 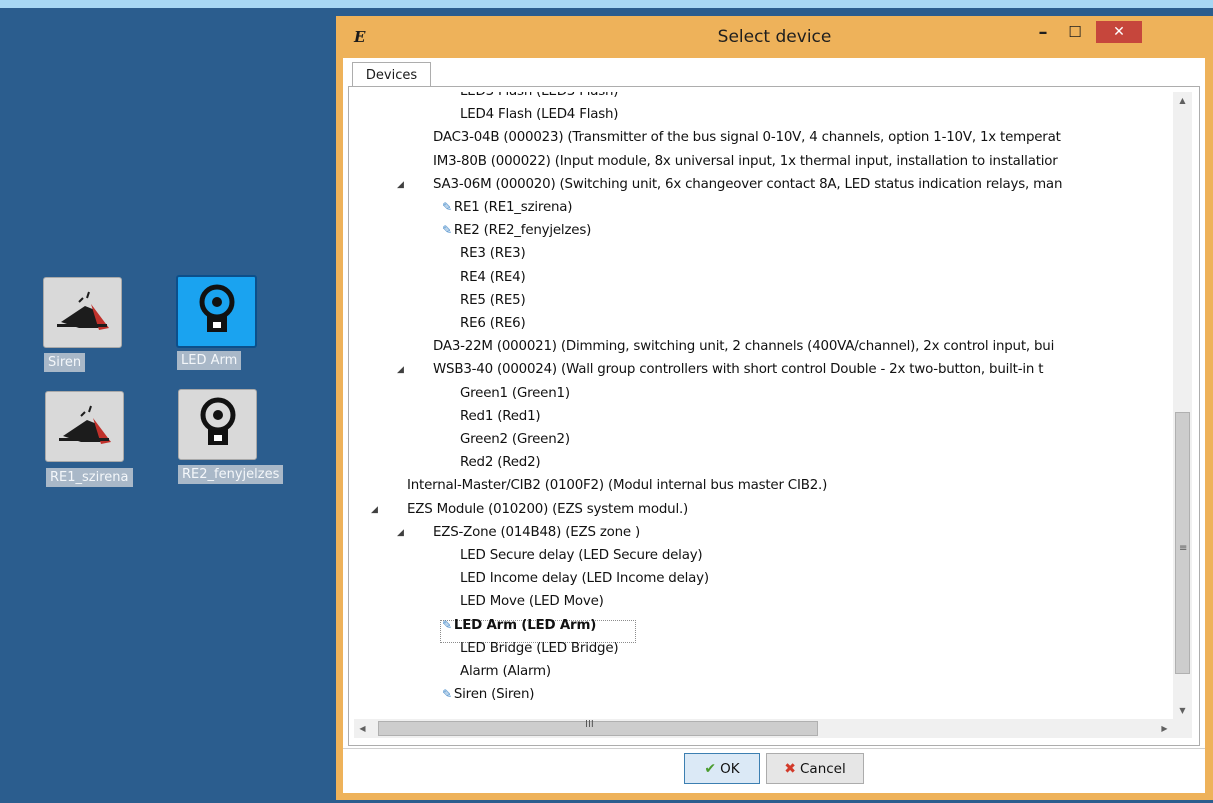 I want to click on tree-item-label: RE2 (RE2_fenyjelzes), so click(x=522, y=231).